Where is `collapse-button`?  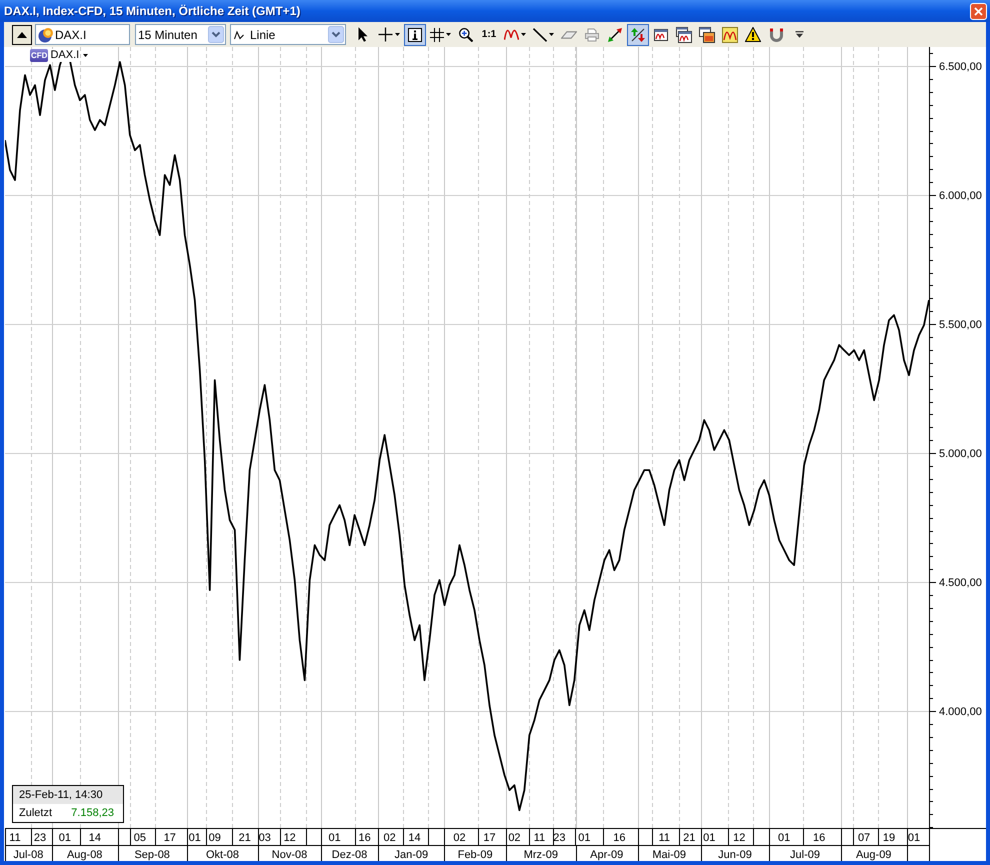
collapse-button is located at coordinates (22, 34).